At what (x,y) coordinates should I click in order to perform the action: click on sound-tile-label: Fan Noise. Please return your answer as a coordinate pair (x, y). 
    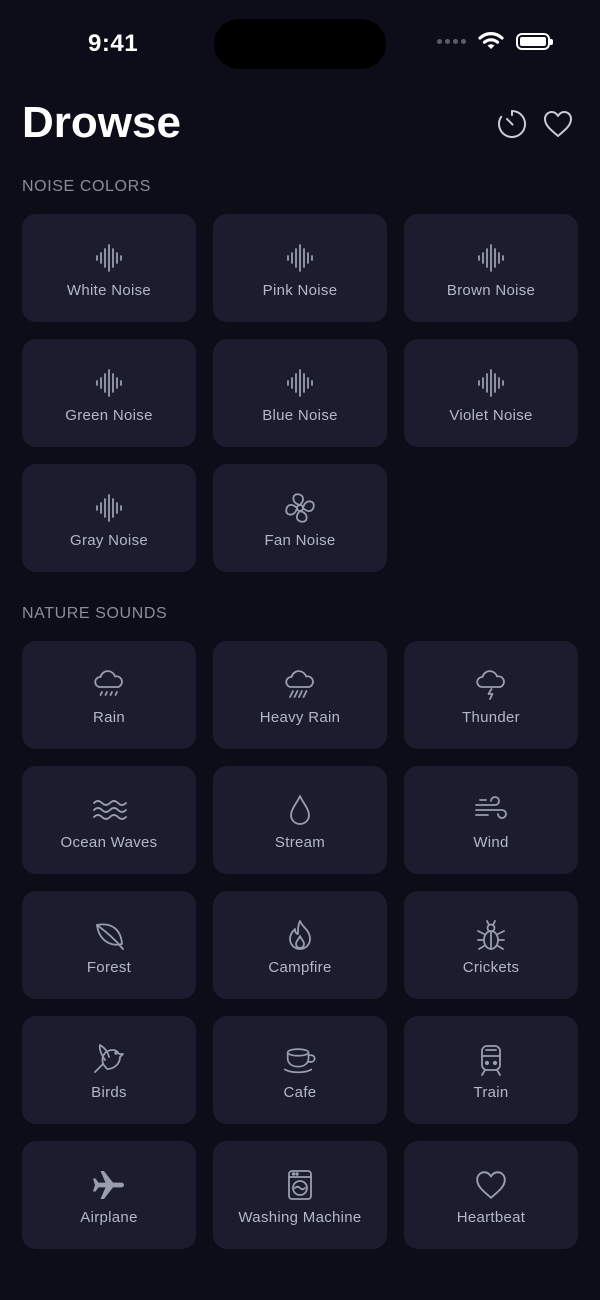
    Looking at the image, I should click on (300, 540).